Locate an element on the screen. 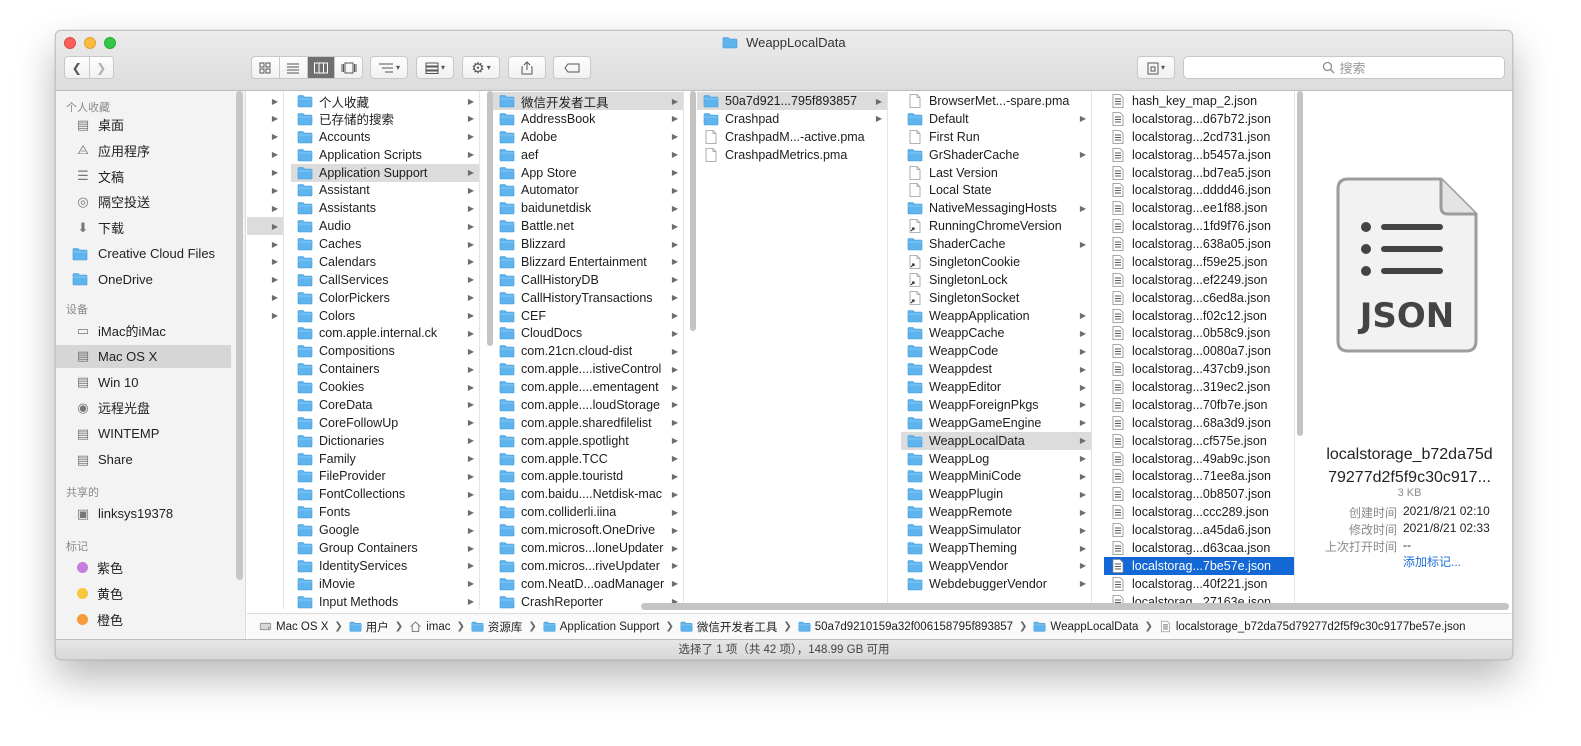 The image size is (1581, 746). folder-row: WebdebuggerVendor ▶ is located at coordinates (996, 584).